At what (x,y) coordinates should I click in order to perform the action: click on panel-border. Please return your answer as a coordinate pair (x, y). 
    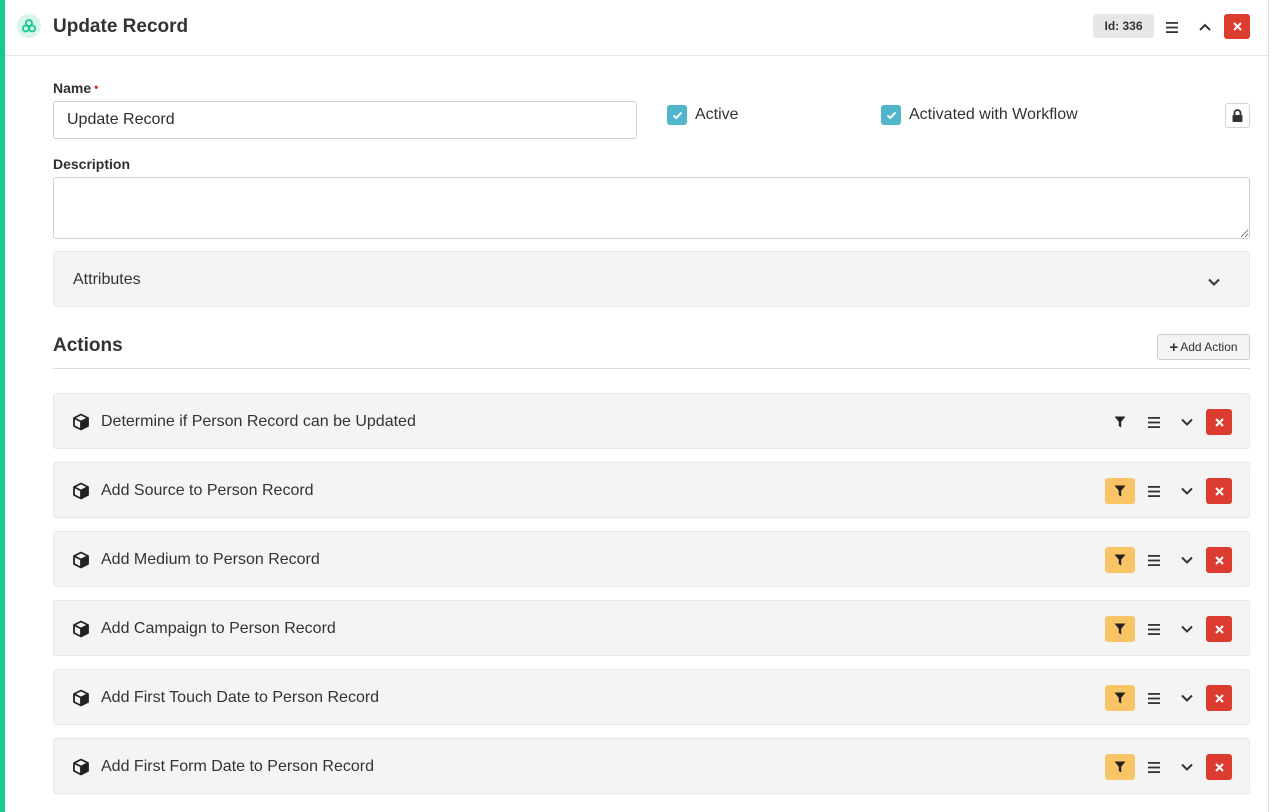
    Looking at the image, I should click on (1268, 406).